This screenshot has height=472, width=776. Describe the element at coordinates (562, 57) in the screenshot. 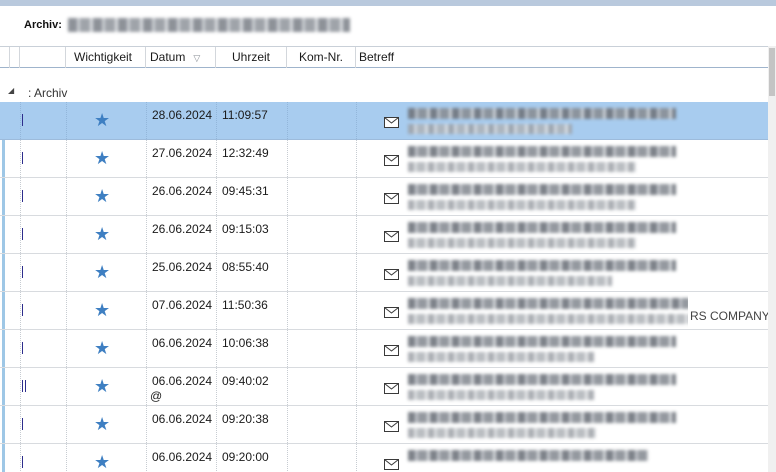

I see `column-header-betreff: Betreff` at that location.